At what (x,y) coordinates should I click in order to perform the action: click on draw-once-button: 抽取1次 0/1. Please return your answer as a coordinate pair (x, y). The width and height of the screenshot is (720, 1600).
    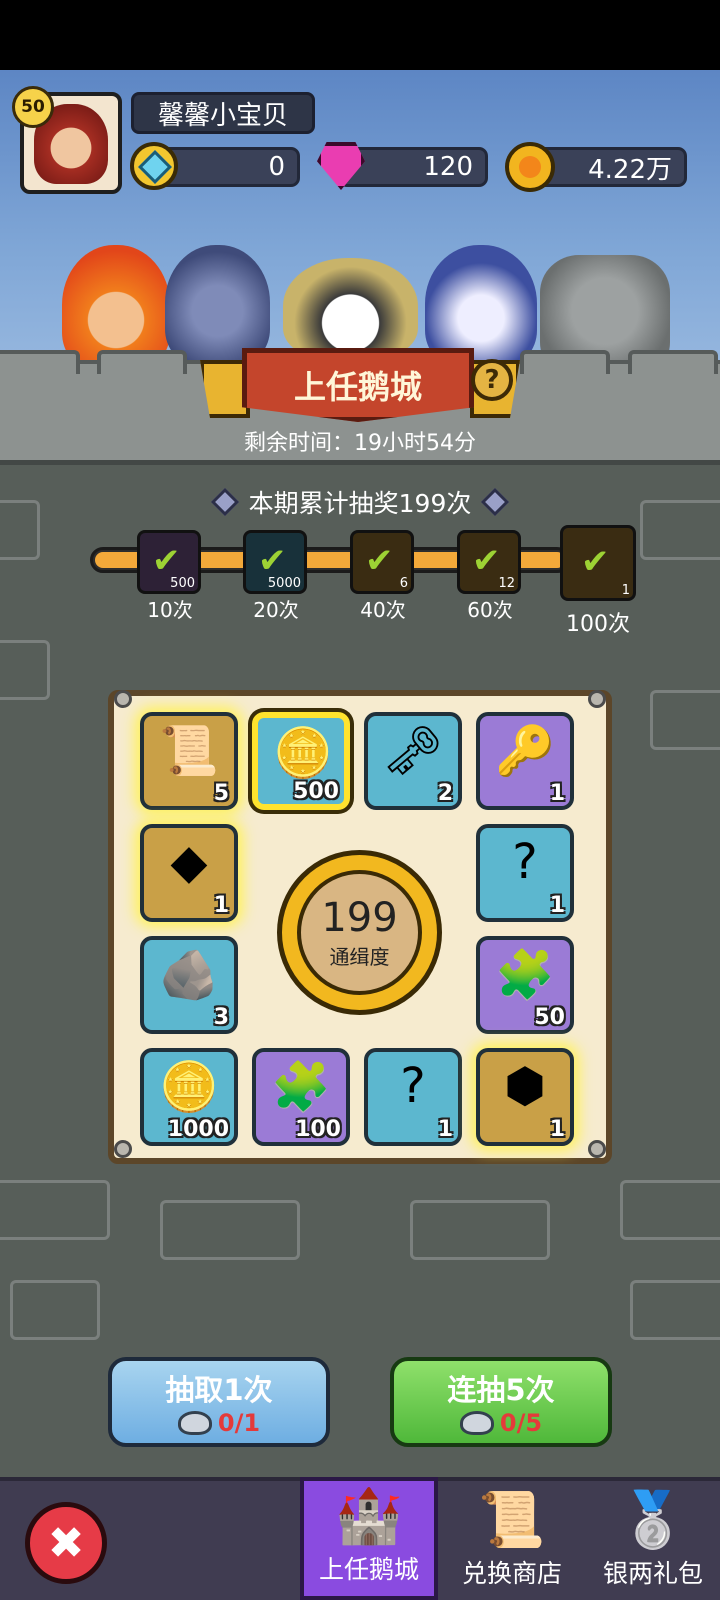
    Looking at the image, I should click on (219, 1402).